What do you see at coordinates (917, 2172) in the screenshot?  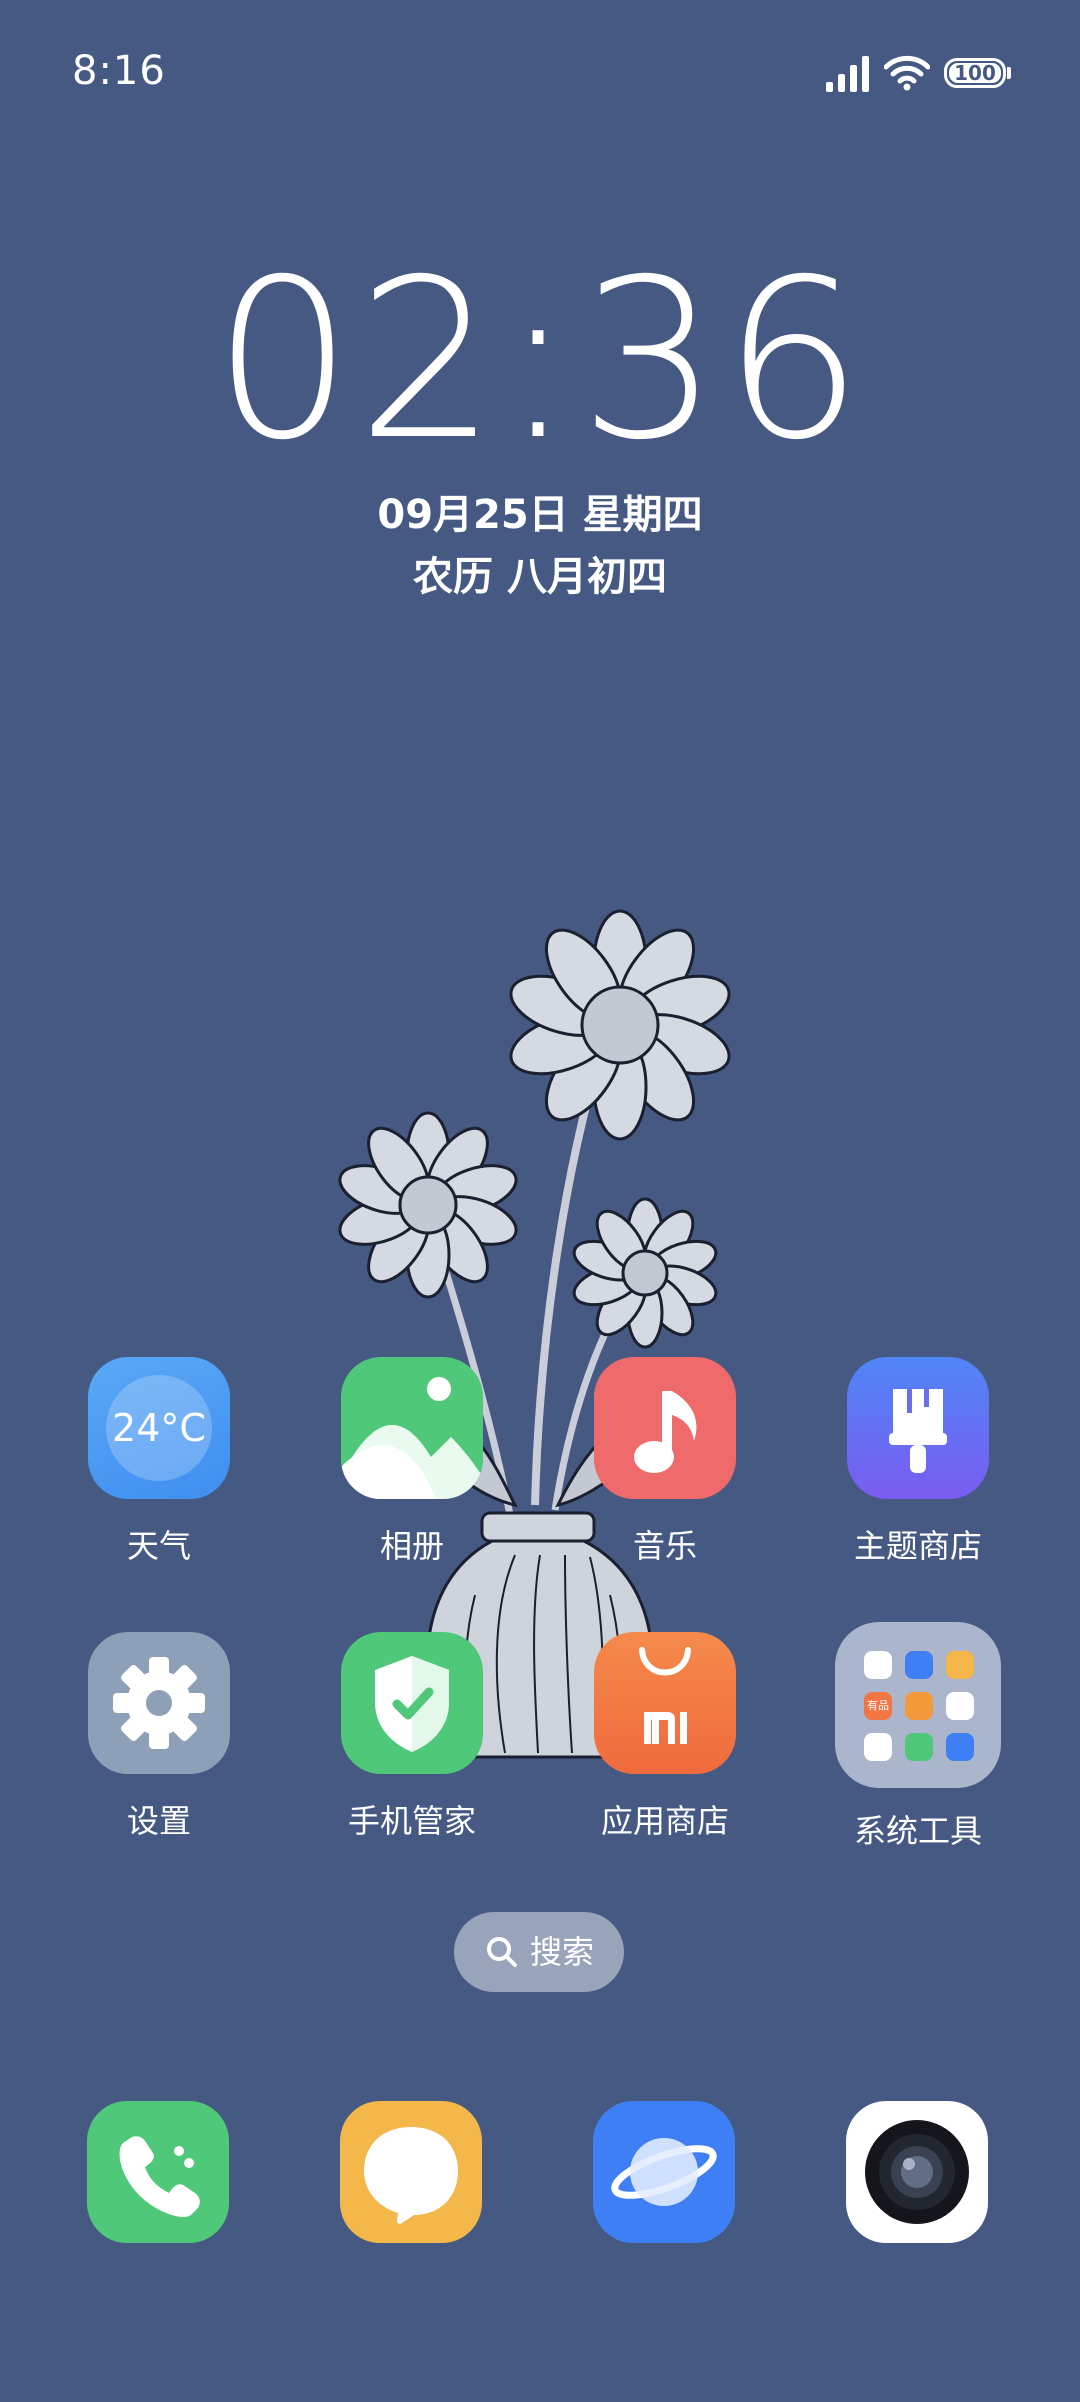 I see `camera-icon` at bounding box center [917, 2172].